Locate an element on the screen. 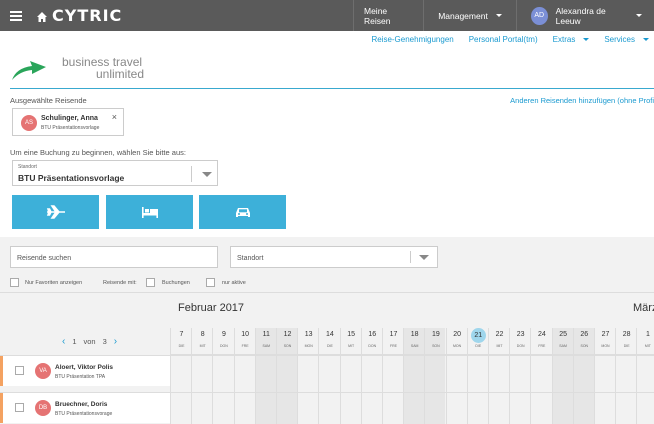 The width and height of the screenshot is (654, 424). day-number: 9 is located at coordinates (223, 334).